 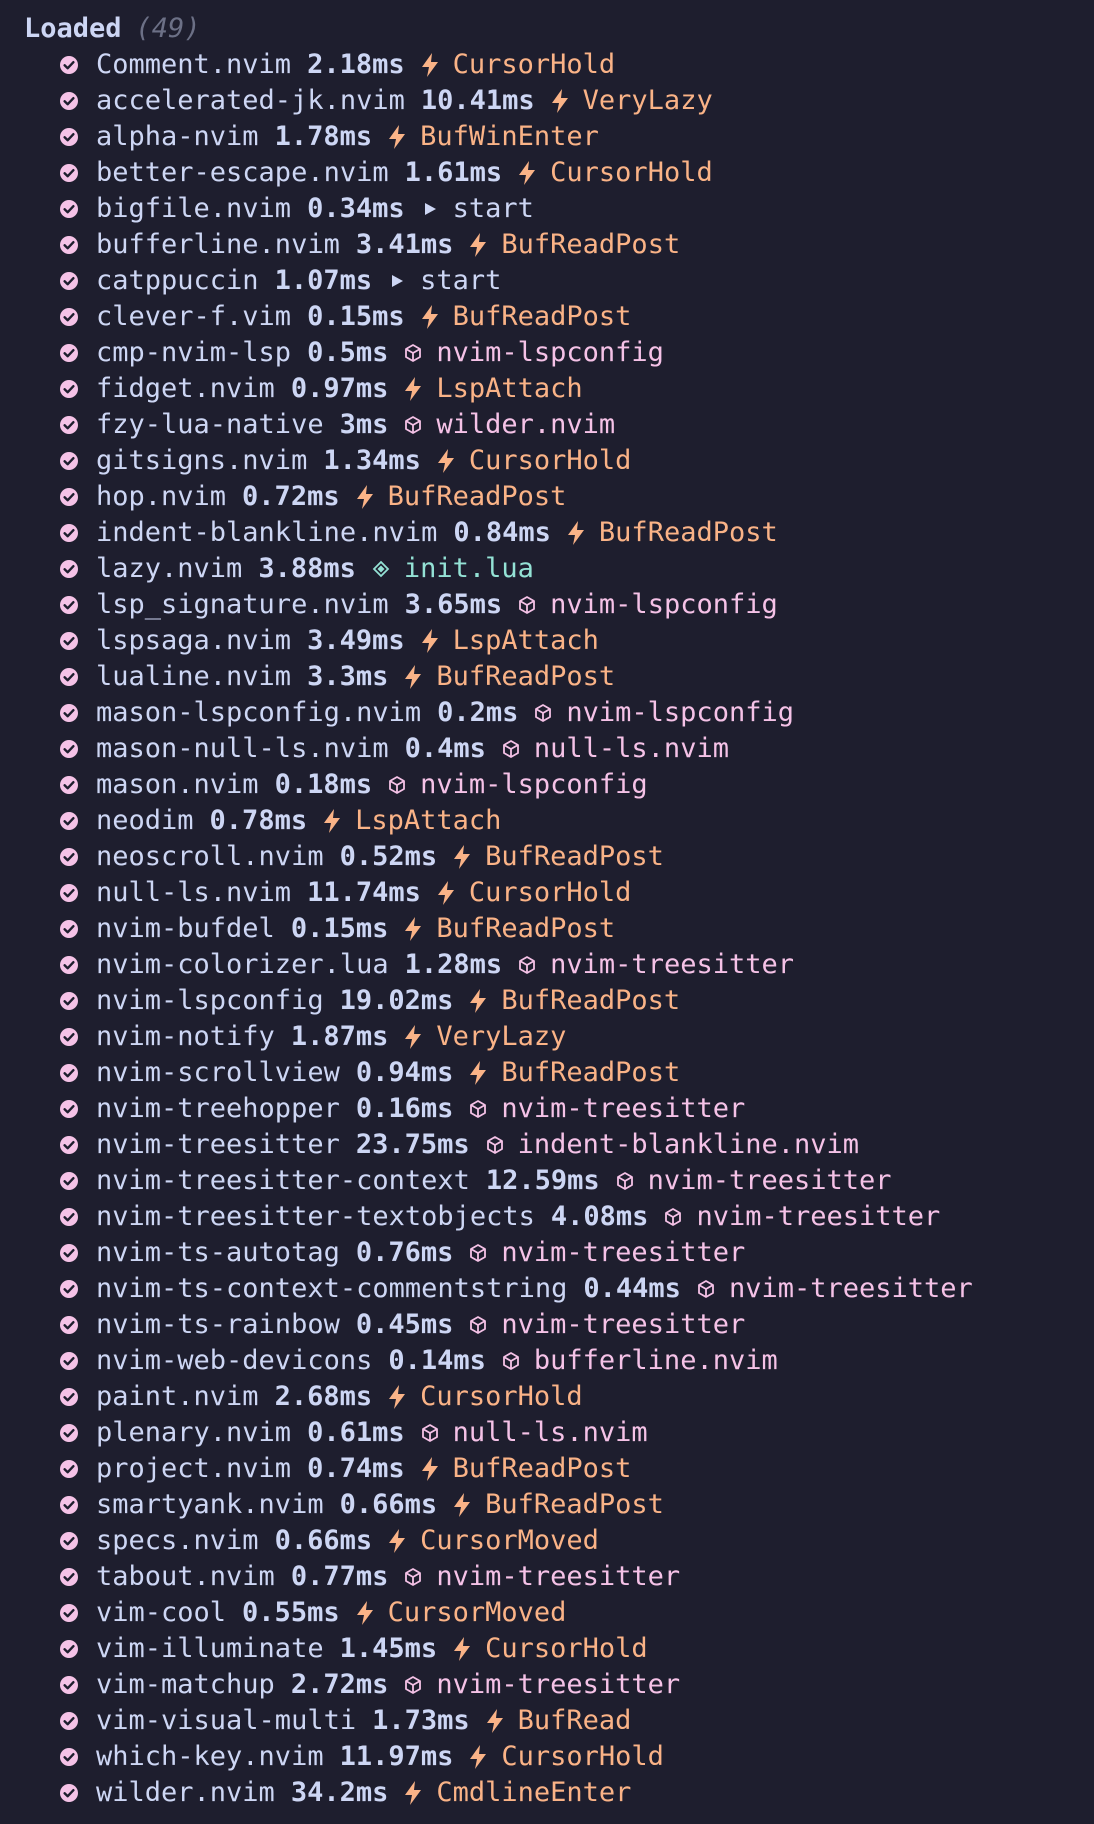 What do you see at coordinates (234, 1360) in the screenshot?
I see `plugin-name: nvim-web-devicons` at bounding box center [234, 1360].